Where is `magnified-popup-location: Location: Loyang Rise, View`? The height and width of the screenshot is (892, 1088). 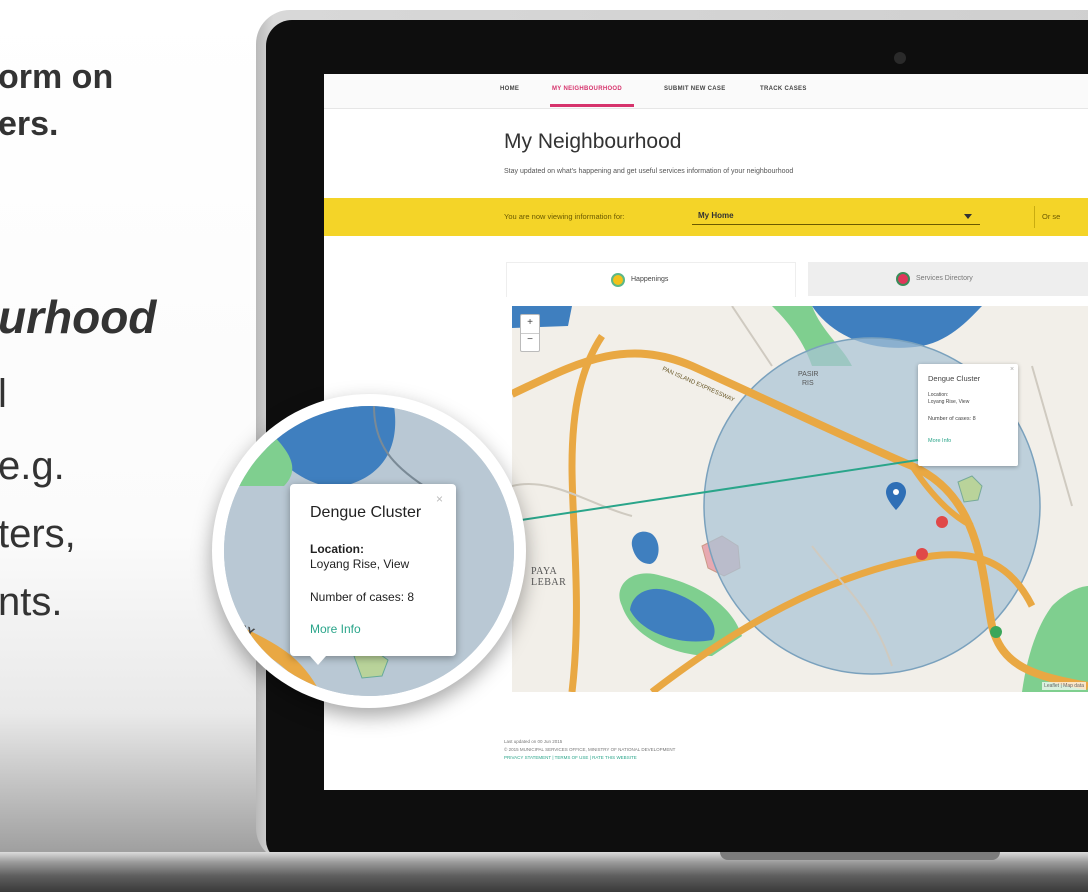 magnified-popup-location: Location: Loyang Rise, View is located at coordinates (359, 557).